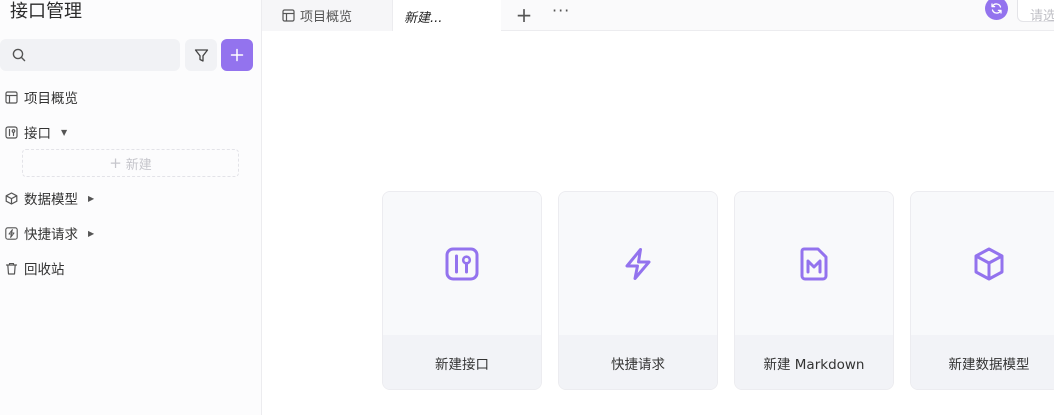 The height and width of the screenshot is (415, 1054). I want to click on sync-button, so click(996, 10).